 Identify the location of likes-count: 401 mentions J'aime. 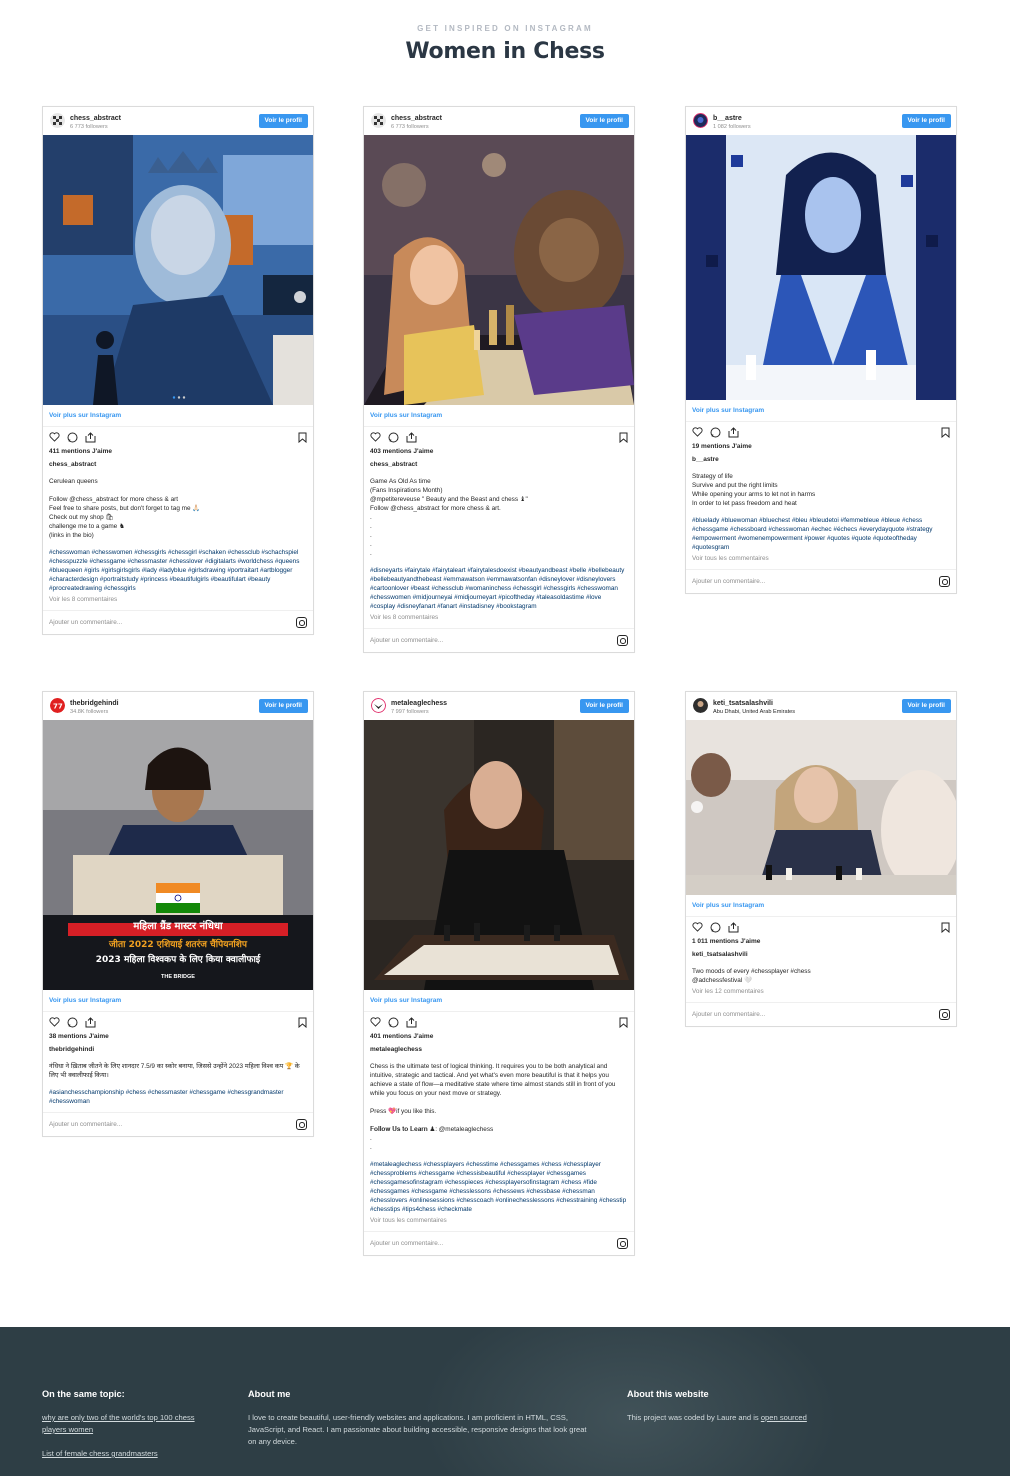
(499, 1038).